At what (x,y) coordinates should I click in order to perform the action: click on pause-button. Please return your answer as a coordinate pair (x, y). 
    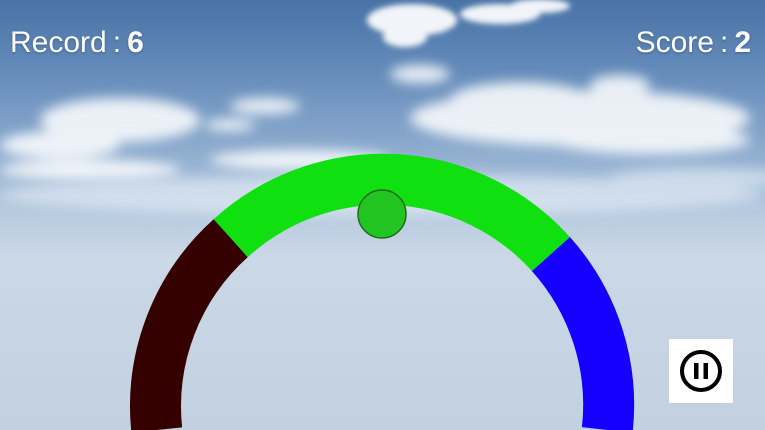
    Looking at the image, I should click on (701, 371).